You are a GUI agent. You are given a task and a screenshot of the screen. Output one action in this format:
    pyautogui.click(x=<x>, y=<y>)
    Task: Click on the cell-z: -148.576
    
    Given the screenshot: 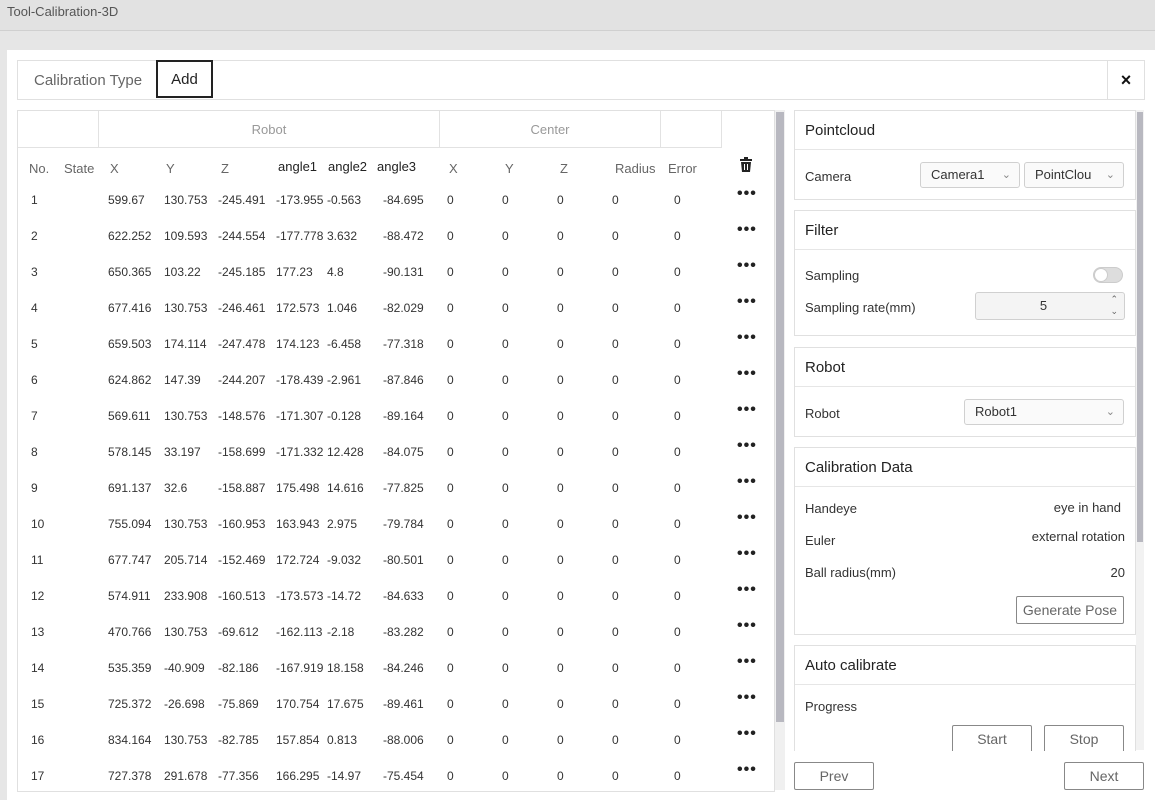 What is the action you would take?
    pyautogui.click(x=242, y=416)
    